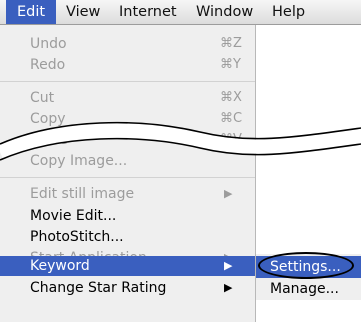 This screenshot has width=361, height=322. I want to click on menu-item-edit-still-image: Edit still image ▶, so click(127, 194).